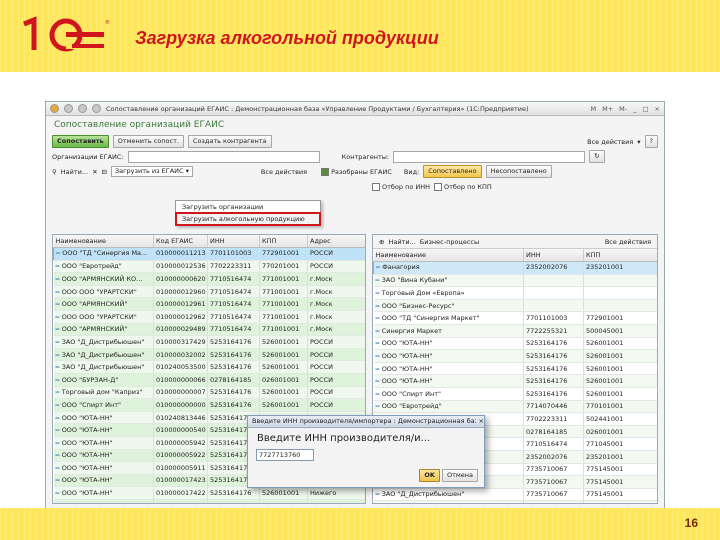 The width and height of the screenshot is (720, 540). I want to click on table-row: ═ ООО "Спирт Инт" 5253164176 526001001, so click(515, 394).